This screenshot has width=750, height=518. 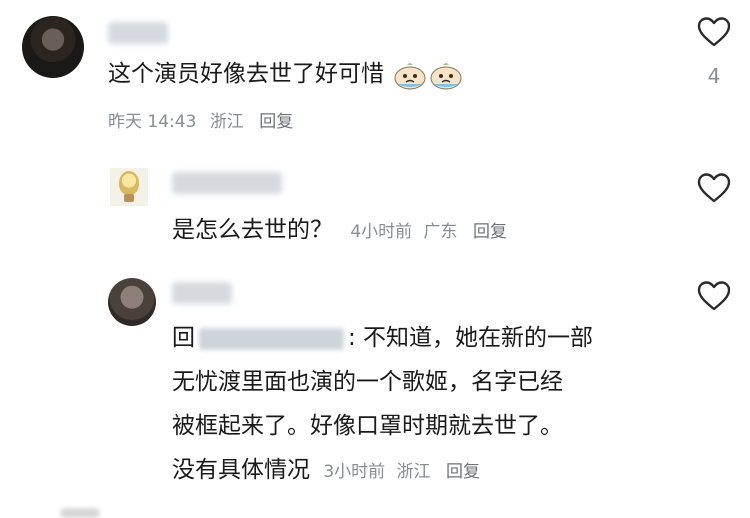 I want to click on timestamp: 3小时前, so click(x=354, y=472).